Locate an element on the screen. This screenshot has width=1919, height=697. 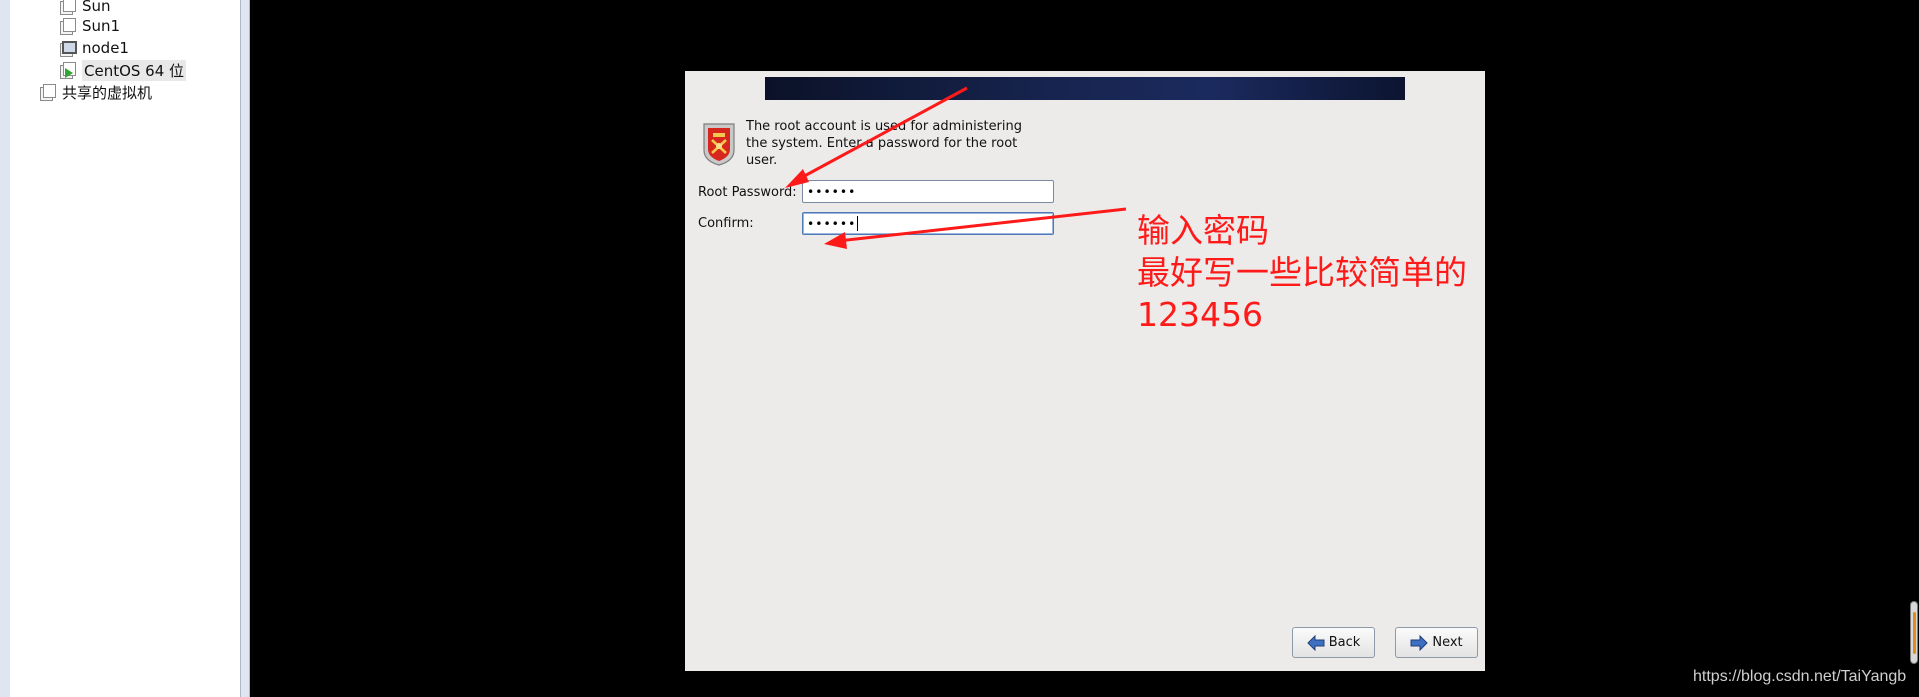
panel-divider is located at coordinates (245, 348).